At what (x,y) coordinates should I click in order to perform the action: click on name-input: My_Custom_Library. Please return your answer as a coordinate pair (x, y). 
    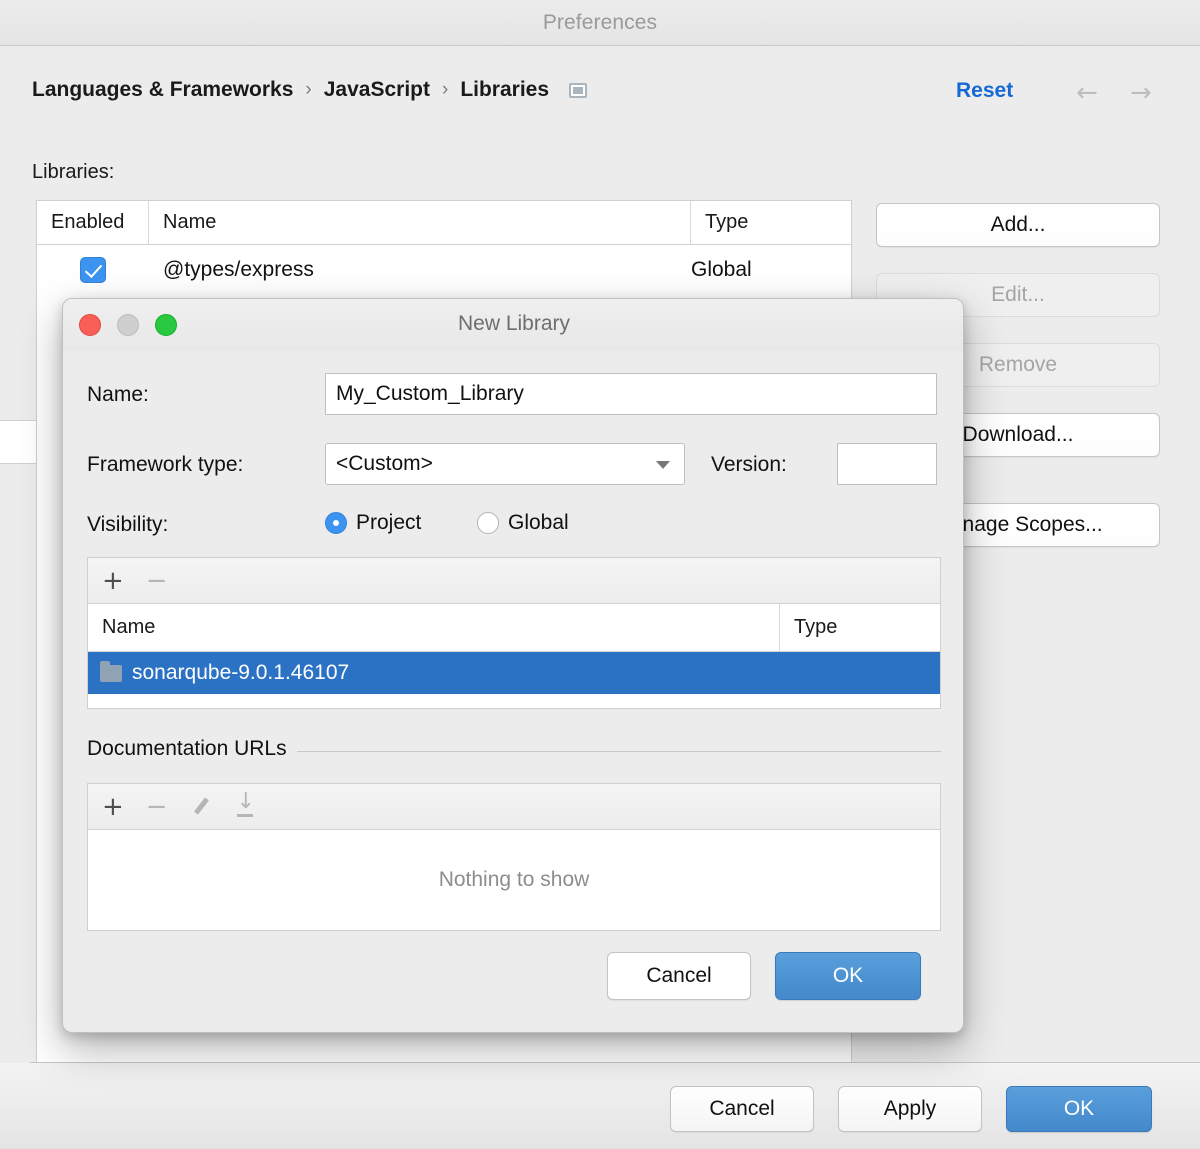
    Looking at the image, I should click on (631, 394).